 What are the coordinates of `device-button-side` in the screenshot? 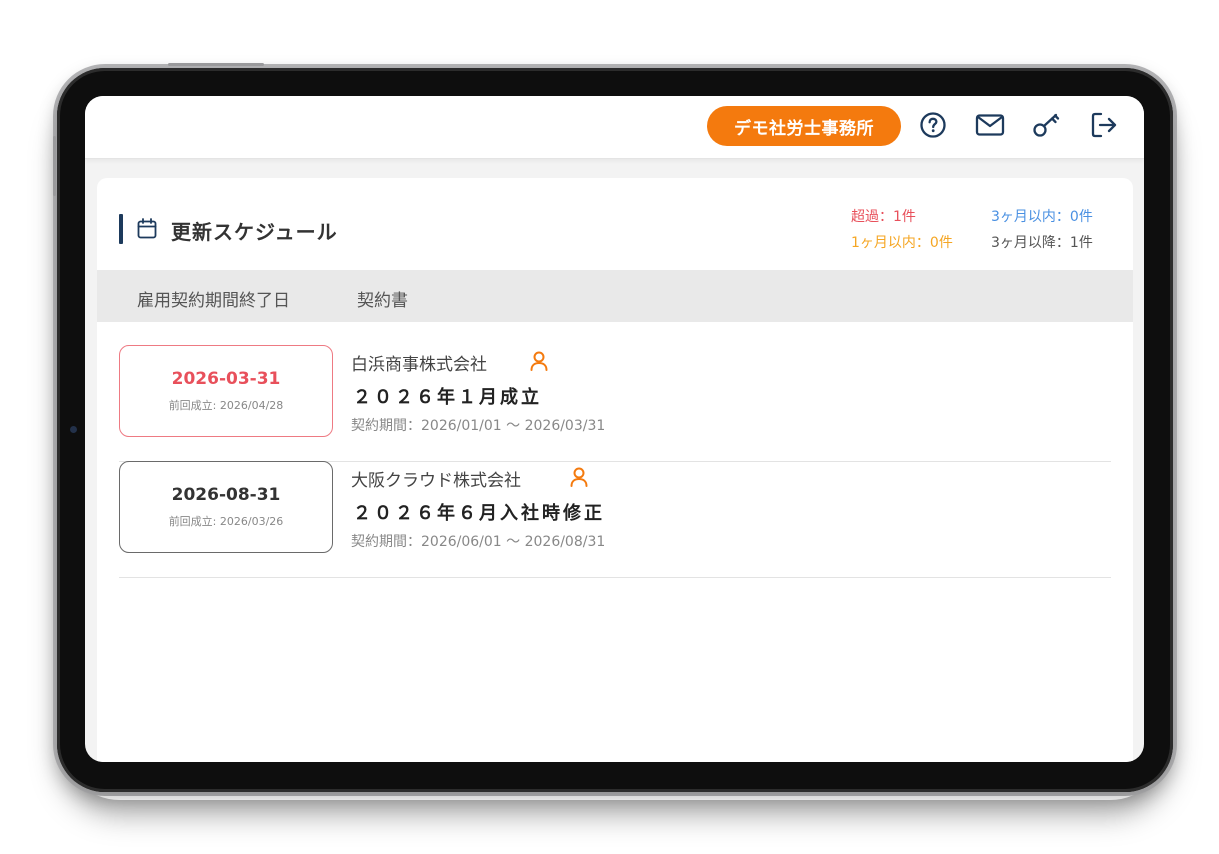 It's located at (54, 166).